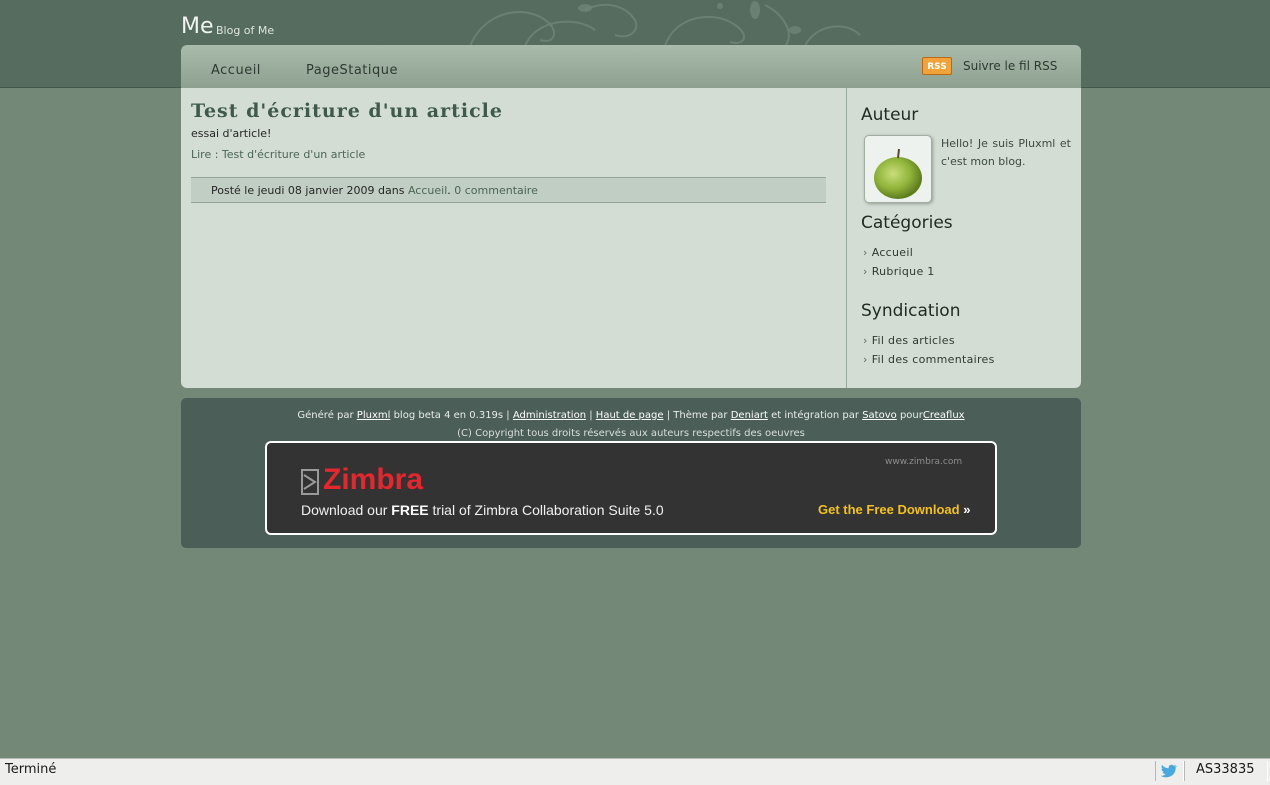  What do you see at coordinates (890, 115) in the screenshot?
I see `author-heading: Auteur` at bounding box center [890, 115].